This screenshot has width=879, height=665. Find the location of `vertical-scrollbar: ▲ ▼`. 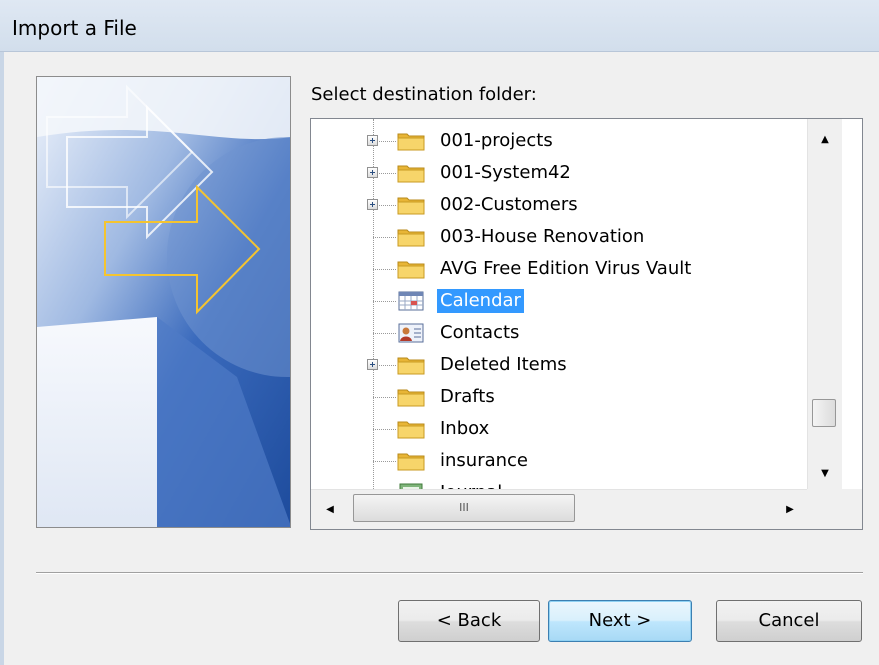

vertical-scrollbar: ▲ ▼ is located at coordinates (824, 304).